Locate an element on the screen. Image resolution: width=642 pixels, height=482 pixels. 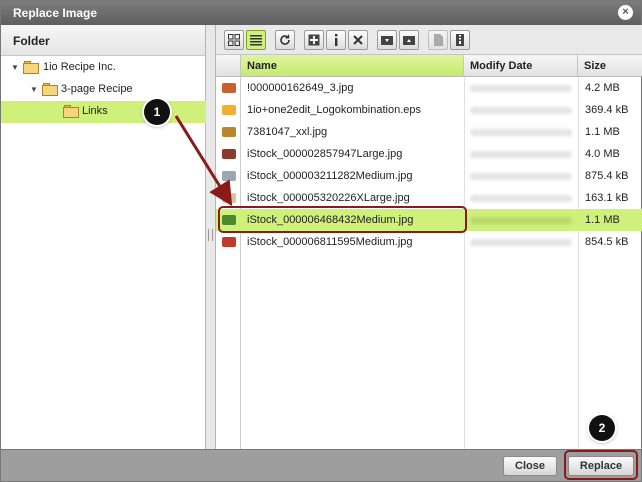
delete-button is located at coordinates (358, 40).